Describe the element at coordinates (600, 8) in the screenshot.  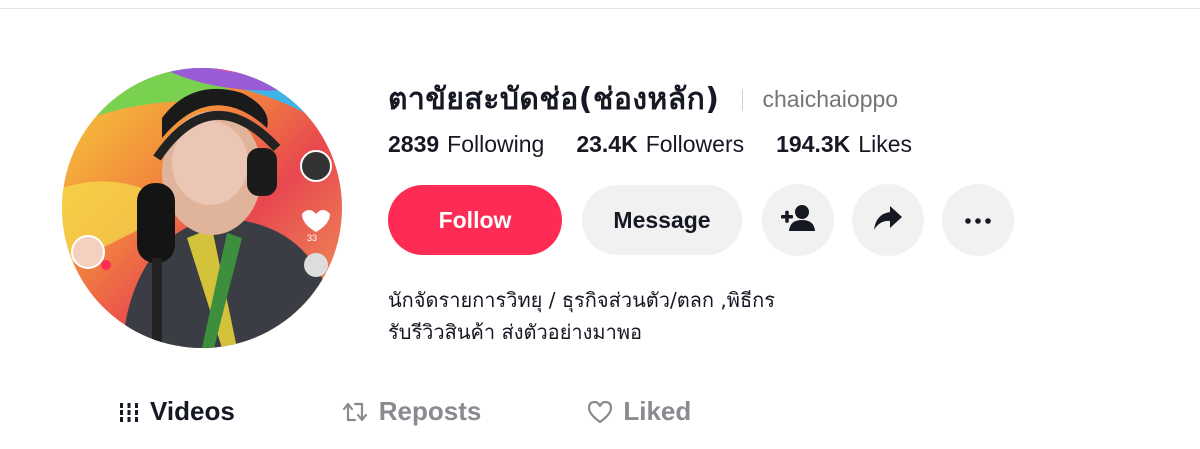
I see `top-divider` at that location.